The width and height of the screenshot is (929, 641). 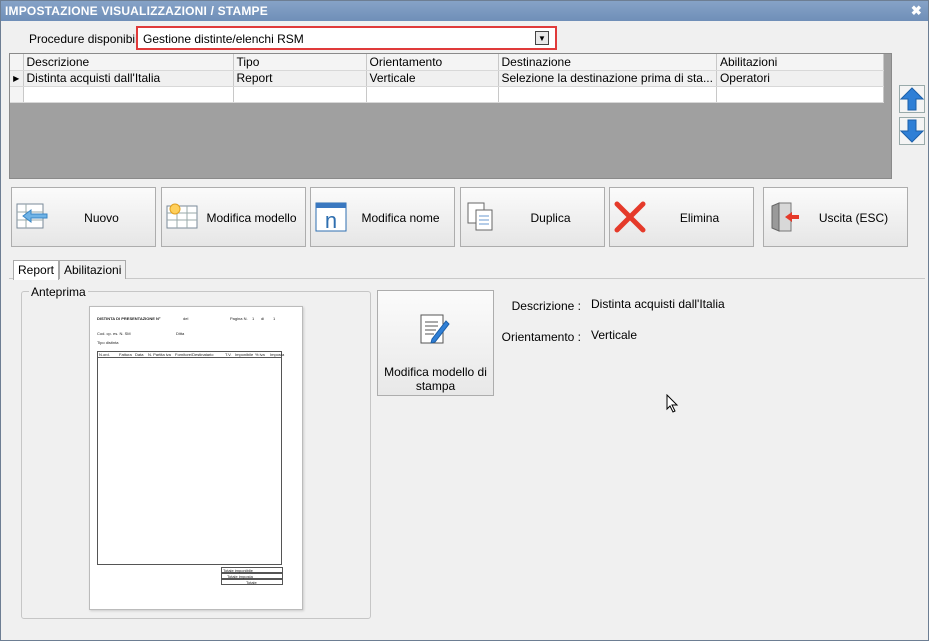 I want to click on paper-col: T.V., so click(x=228, y=354).